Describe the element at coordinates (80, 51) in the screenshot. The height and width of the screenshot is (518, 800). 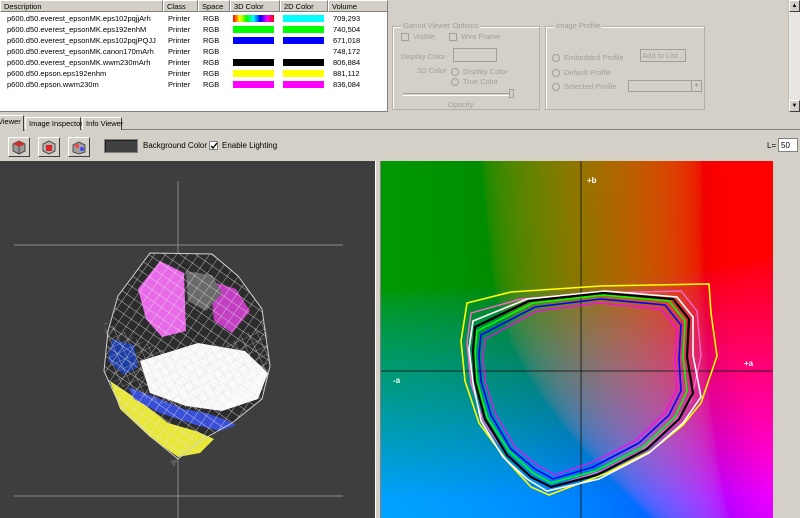
I see `row-description: p600.d50.everest_epsonMK.canon170mArh` at that location.